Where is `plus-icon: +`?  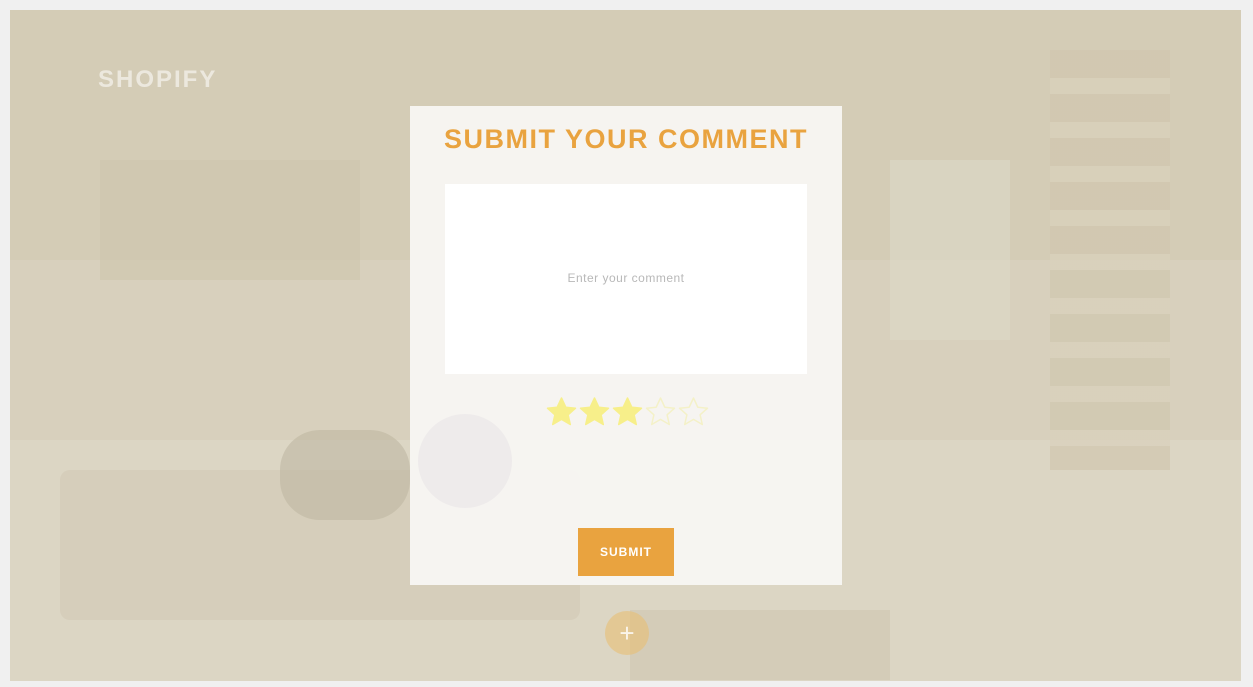
plus-icon: + is located at coordinates (627, 633).